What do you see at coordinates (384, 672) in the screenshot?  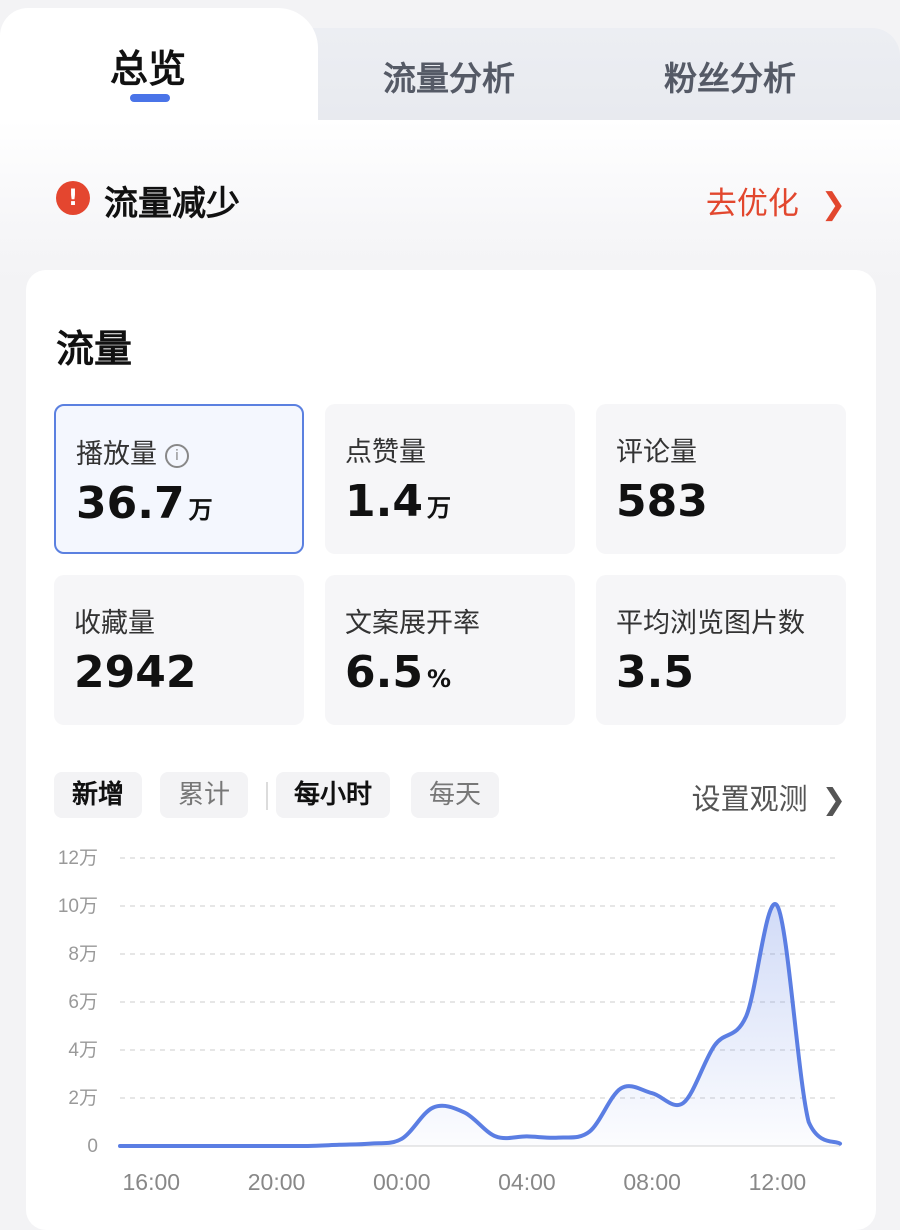 I see `metric-text-expand-rate-value: 6.5` at bounding box center [384, 672].